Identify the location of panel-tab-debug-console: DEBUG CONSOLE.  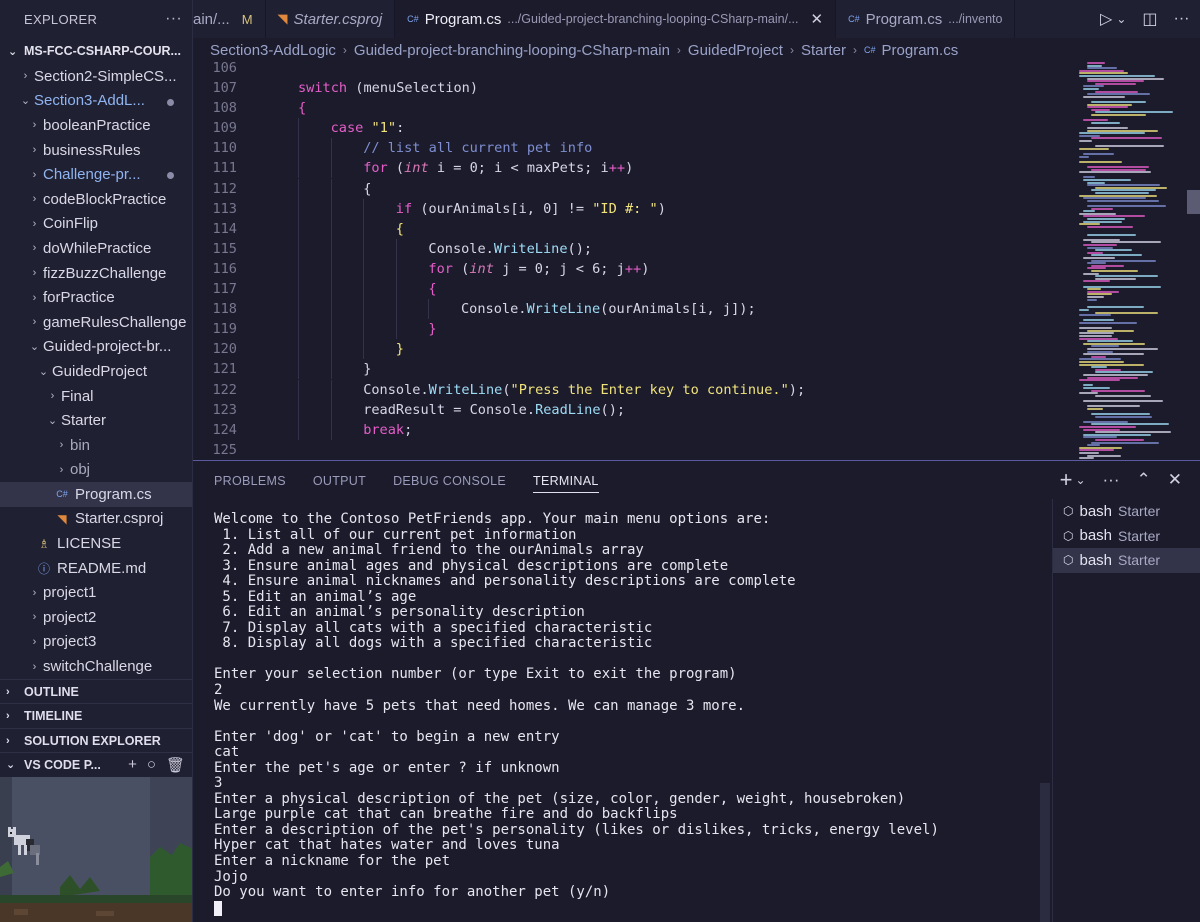
(449, 481).